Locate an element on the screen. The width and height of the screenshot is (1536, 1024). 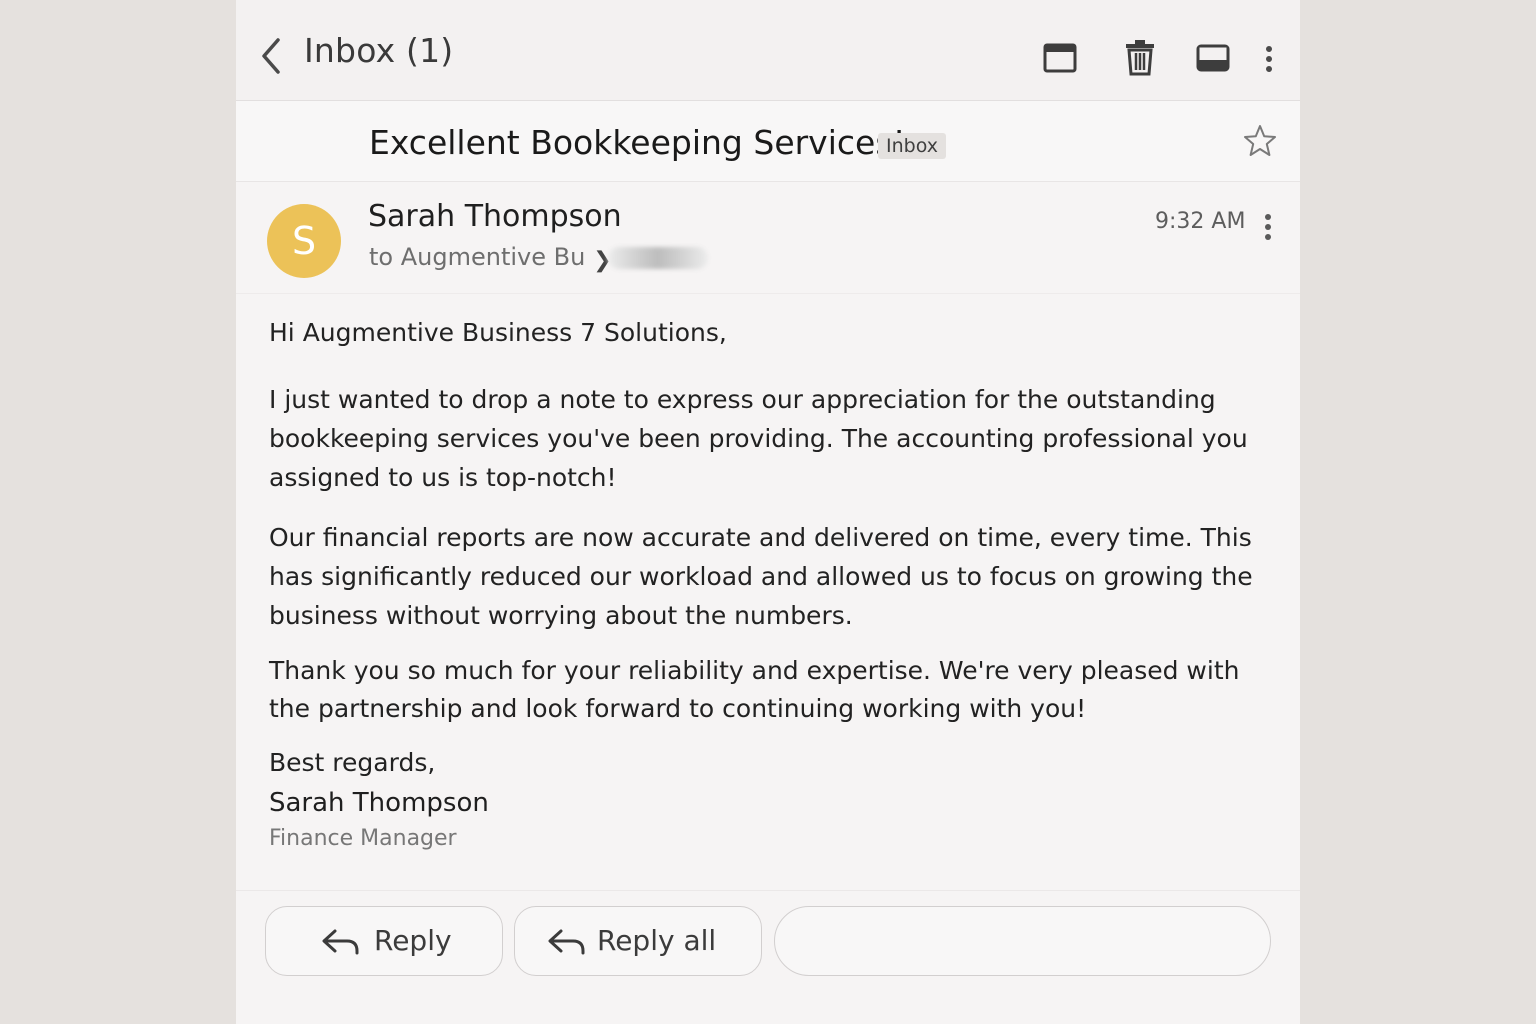
mark-unread-icon is located at coordinates (1213, 58).